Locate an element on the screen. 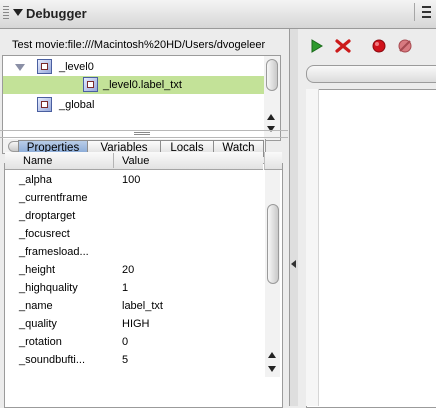  continue-icon is located at coordinates (317, 46).